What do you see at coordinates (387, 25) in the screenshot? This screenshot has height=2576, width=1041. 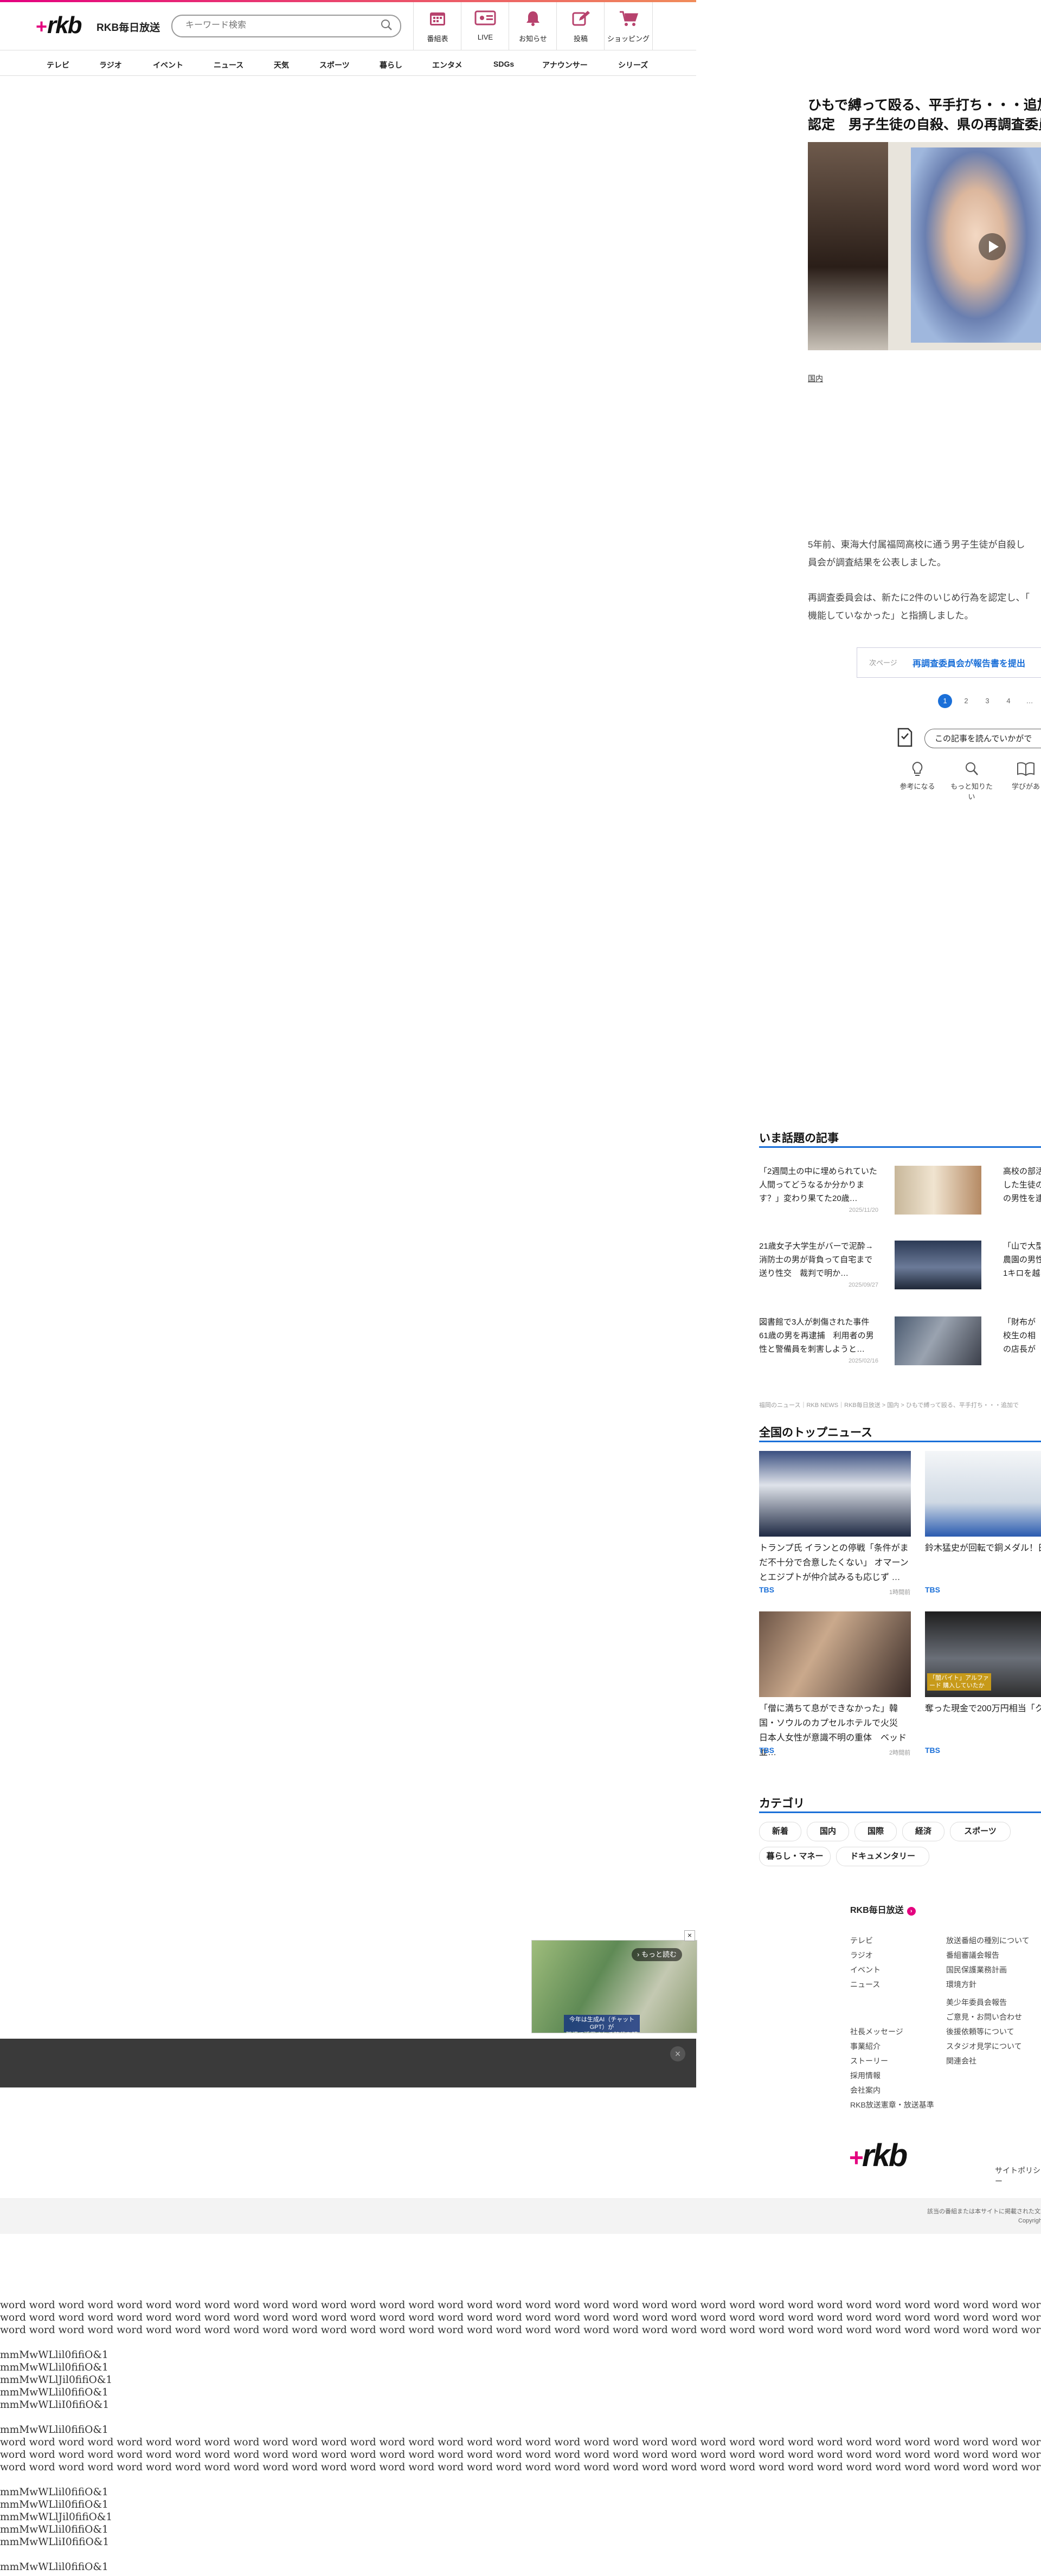 I see `search-icon` at bounding box center [387, 25].